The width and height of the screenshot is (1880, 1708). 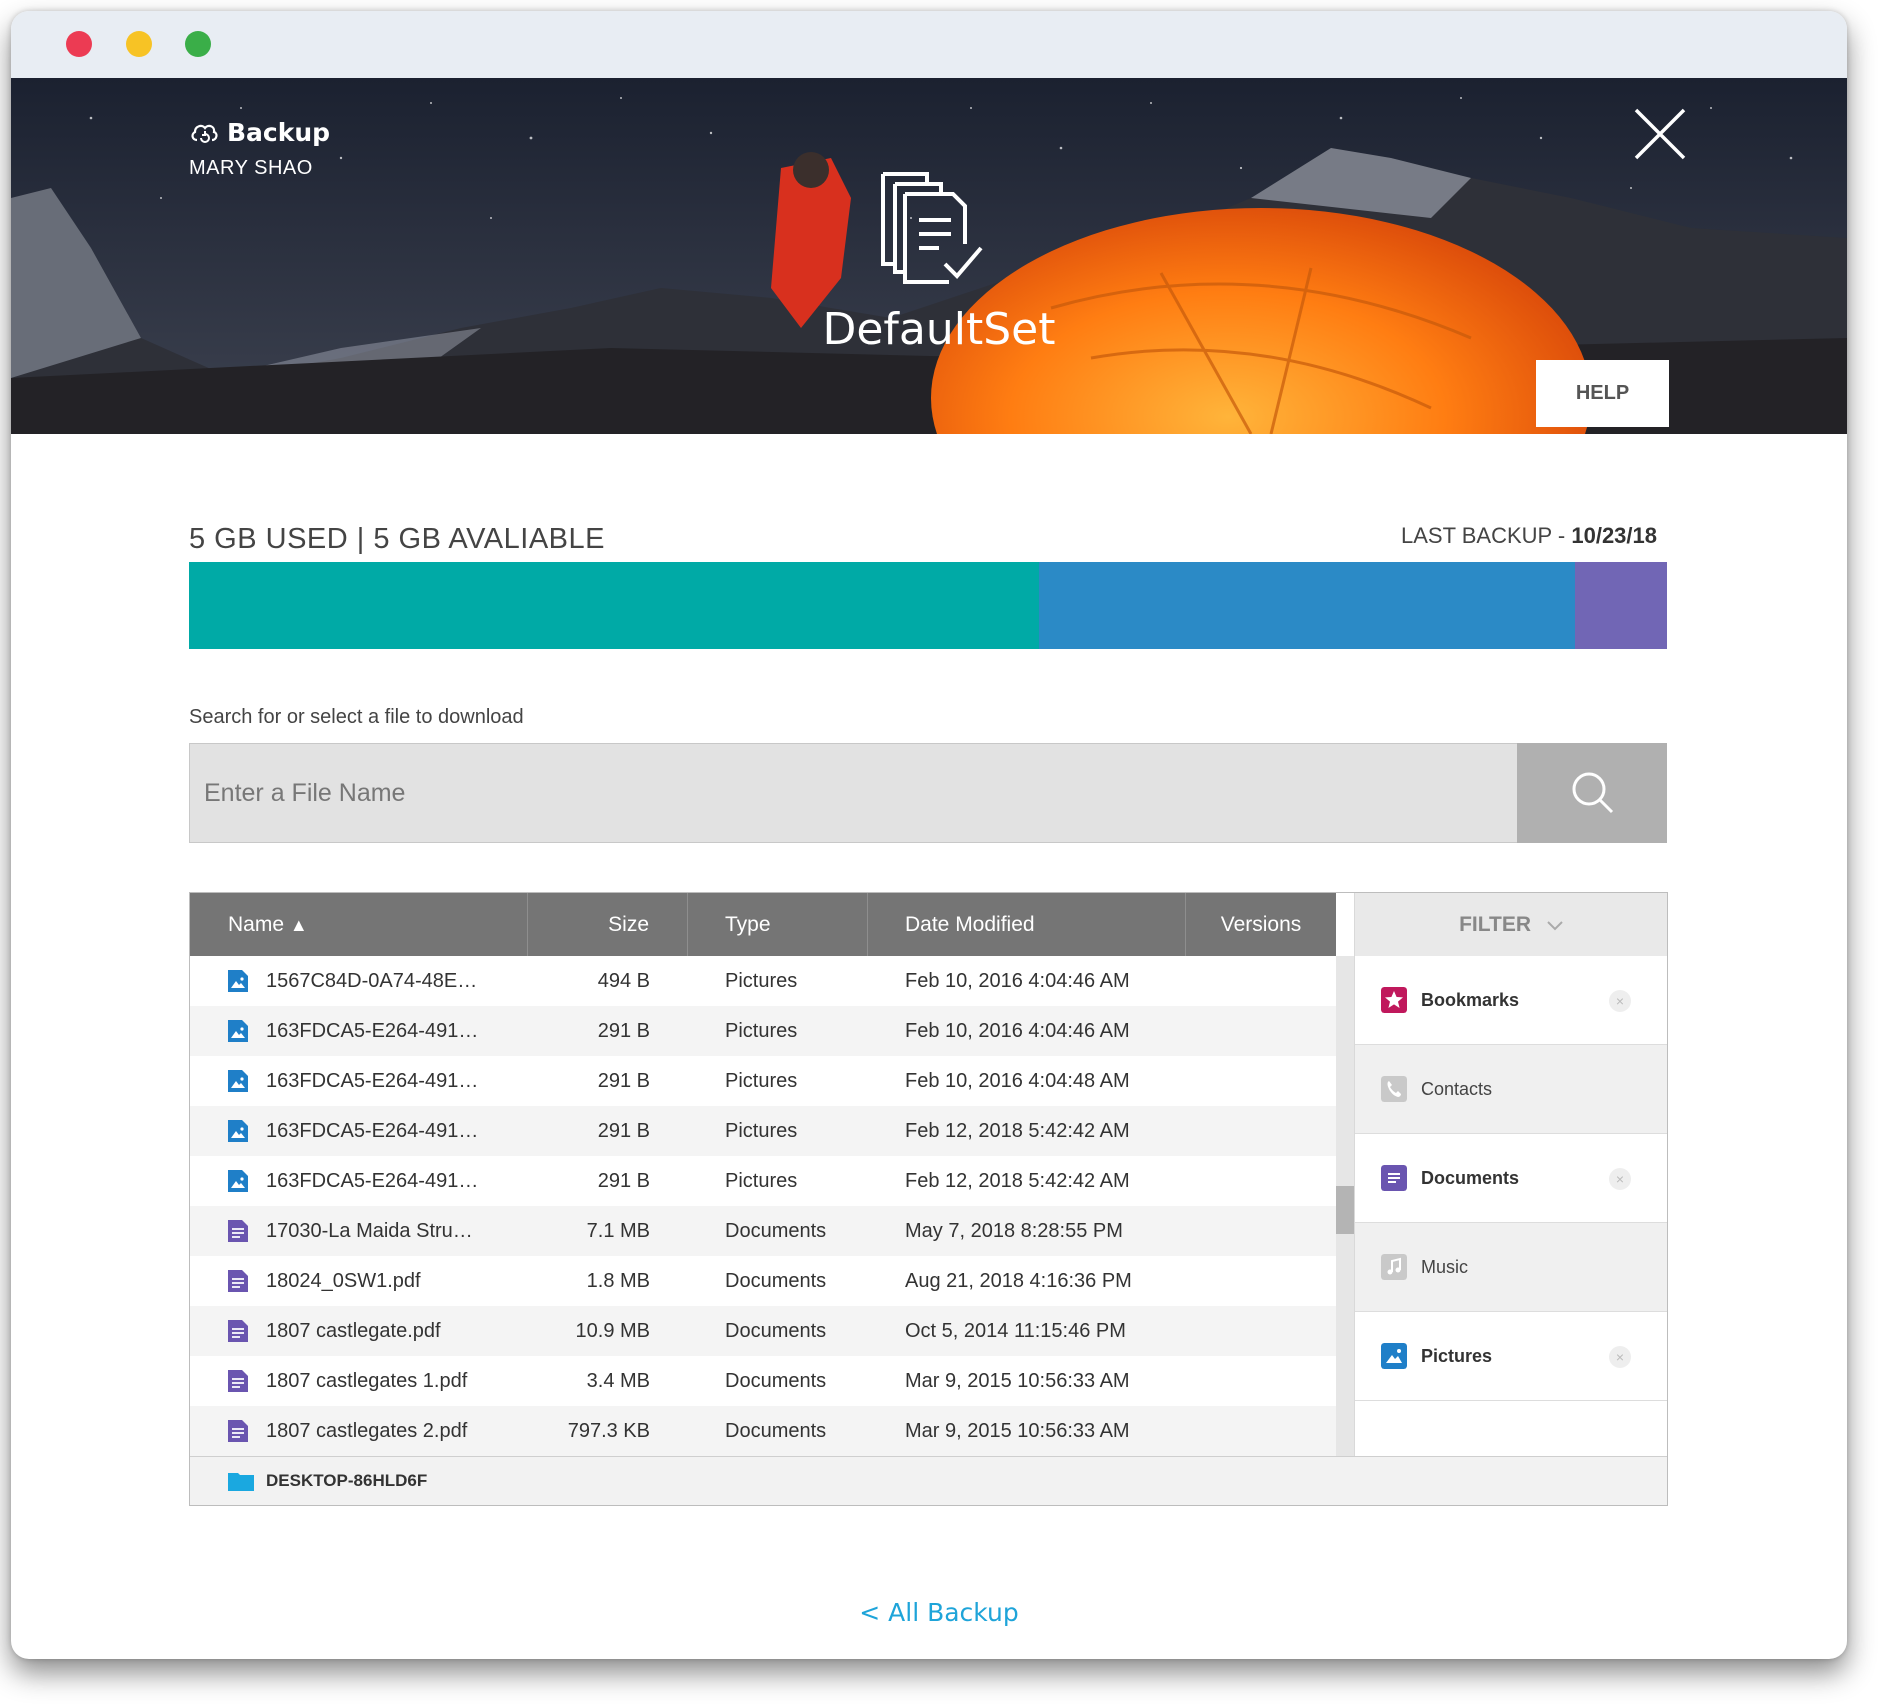 I want to click on filter-item-contacts: Contacts, so click(x=1511, y=1089).